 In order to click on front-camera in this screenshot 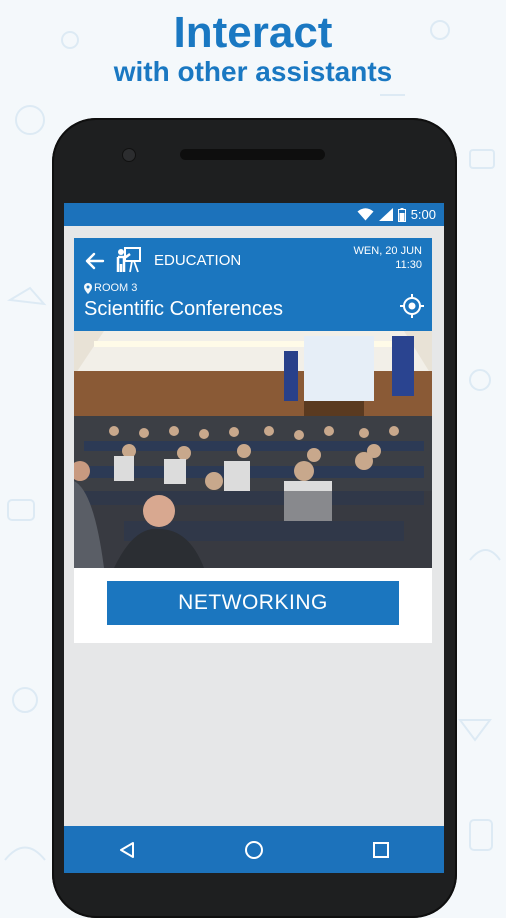, I will do `click(129, 155)`.